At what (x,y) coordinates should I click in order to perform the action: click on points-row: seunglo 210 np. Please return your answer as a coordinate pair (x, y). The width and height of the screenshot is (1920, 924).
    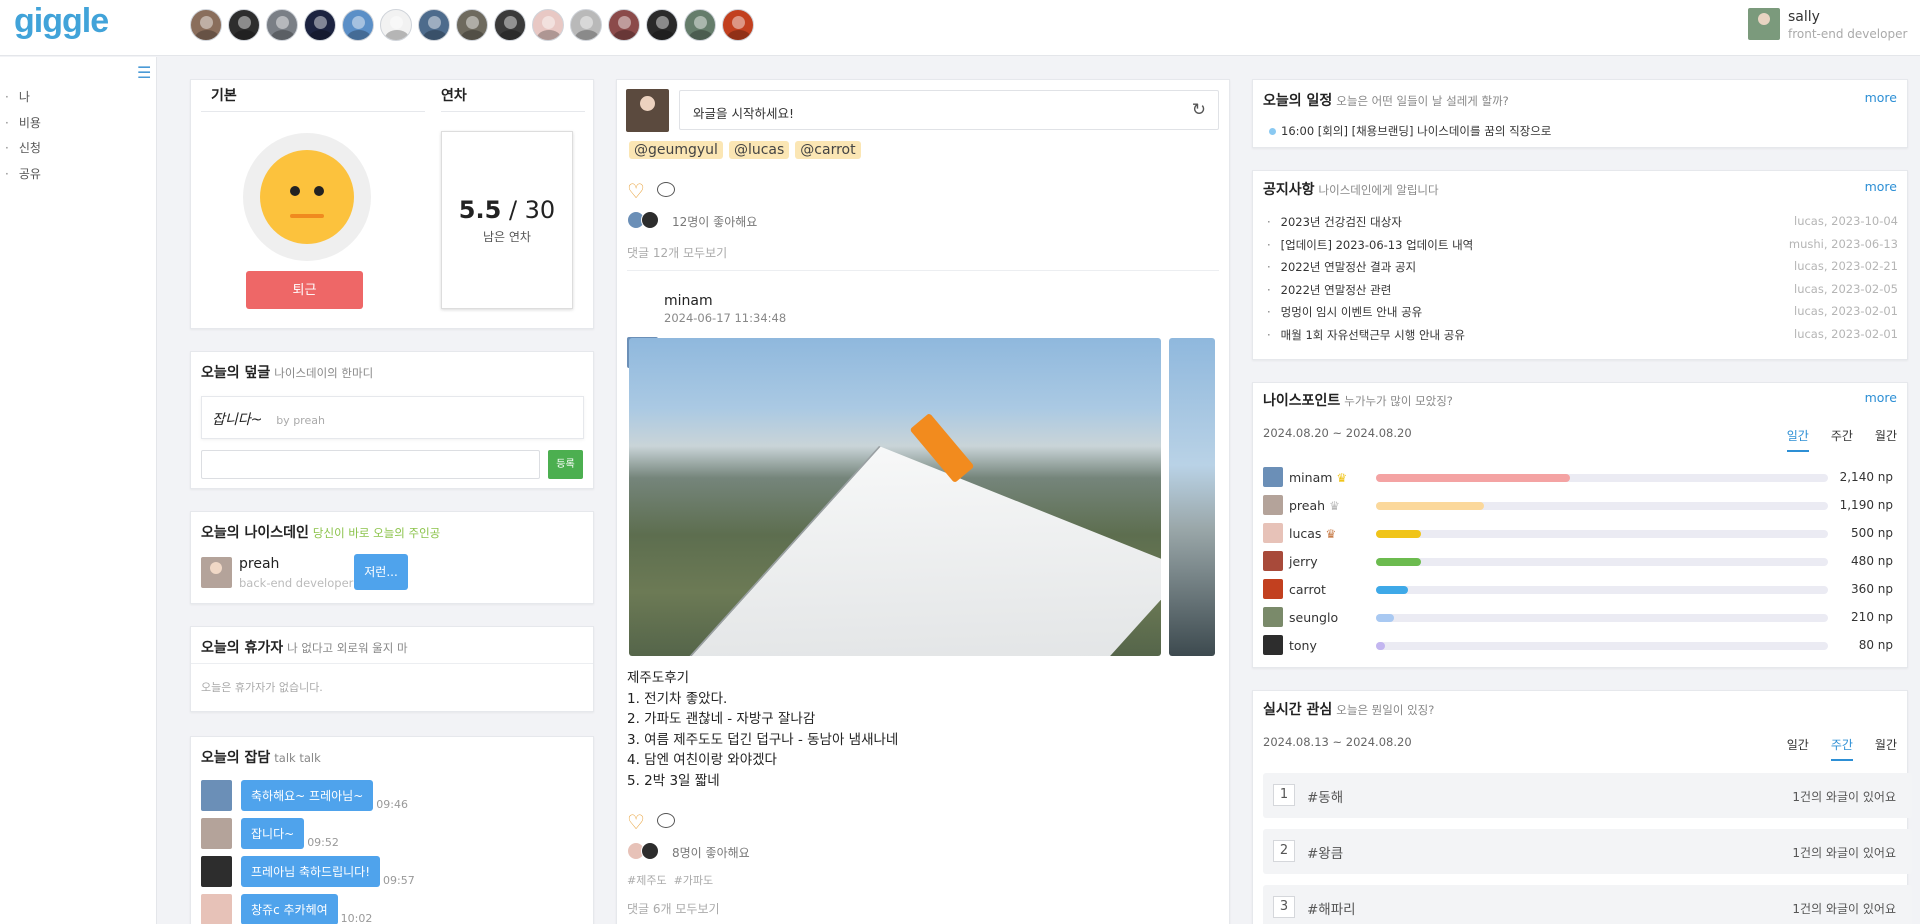
    Looking at the image, I should click on (1578, 617).